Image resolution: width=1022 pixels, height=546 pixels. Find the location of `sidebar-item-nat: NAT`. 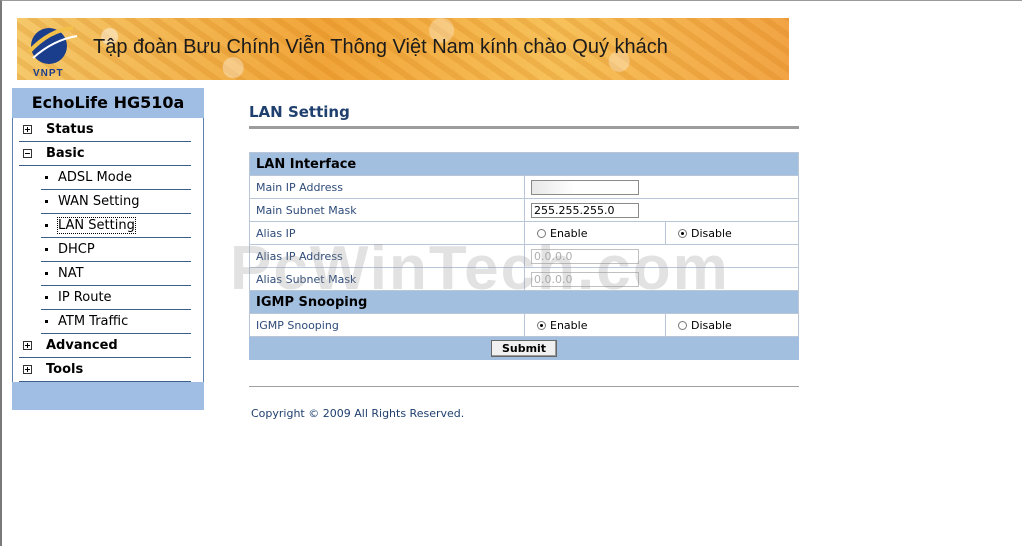

sidebar-item-nat: NAT is located at coordinates (116, 274).